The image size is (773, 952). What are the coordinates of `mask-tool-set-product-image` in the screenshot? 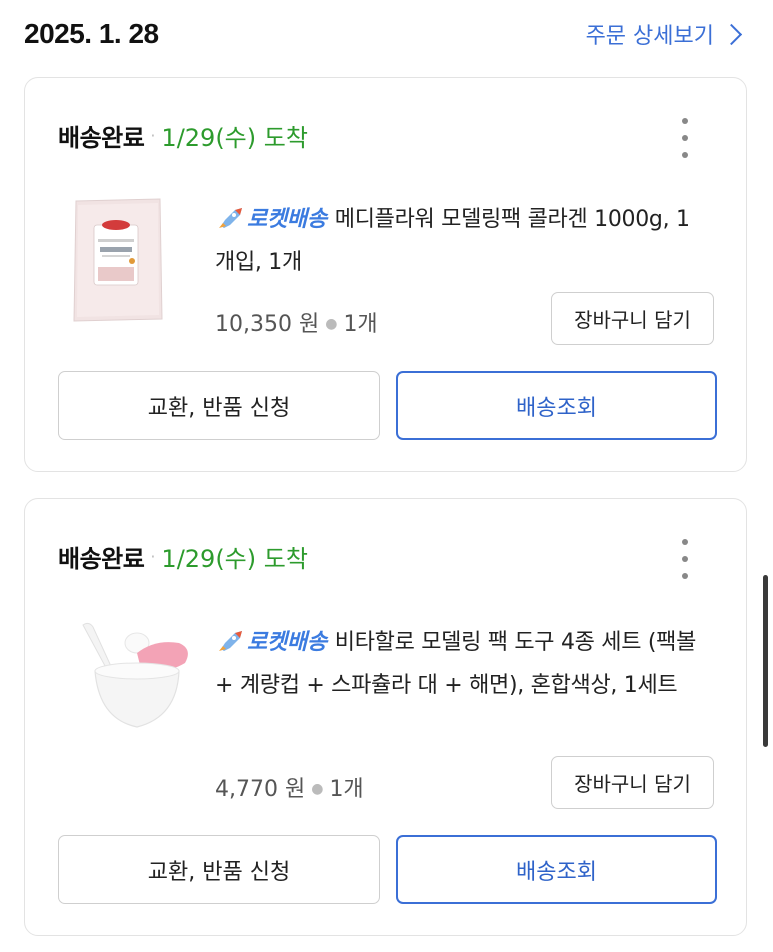 It's located at (132, 679).